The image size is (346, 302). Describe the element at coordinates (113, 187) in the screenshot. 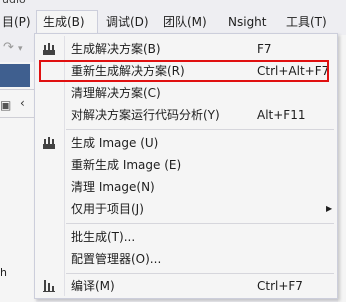

I see `menu-item-label: 清理 Image(N)` at that location.